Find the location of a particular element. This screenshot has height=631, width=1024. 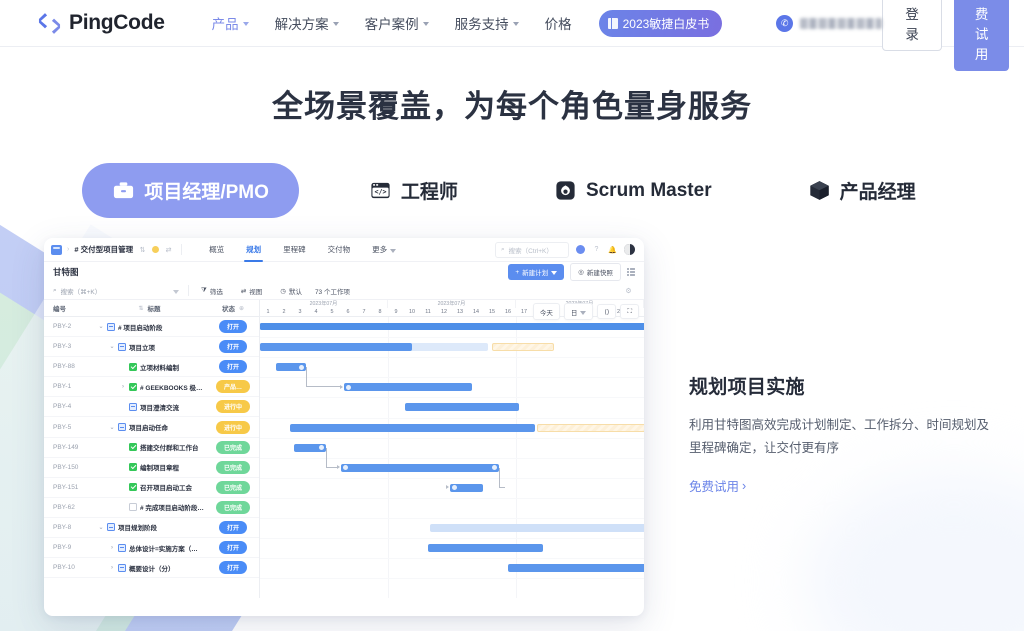

swap-vertical-icon: ⇅ is located at coordinates (142, 249).